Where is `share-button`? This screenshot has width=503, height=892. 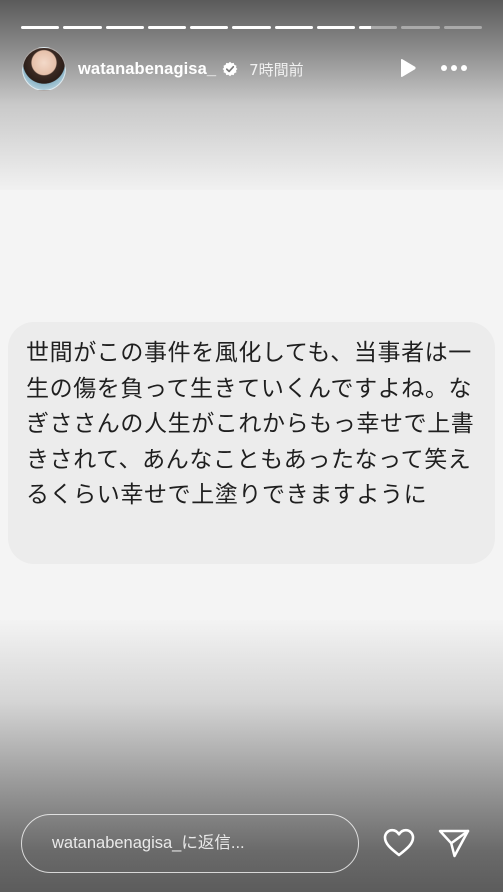
share-button is located at coordinates (454, 843).